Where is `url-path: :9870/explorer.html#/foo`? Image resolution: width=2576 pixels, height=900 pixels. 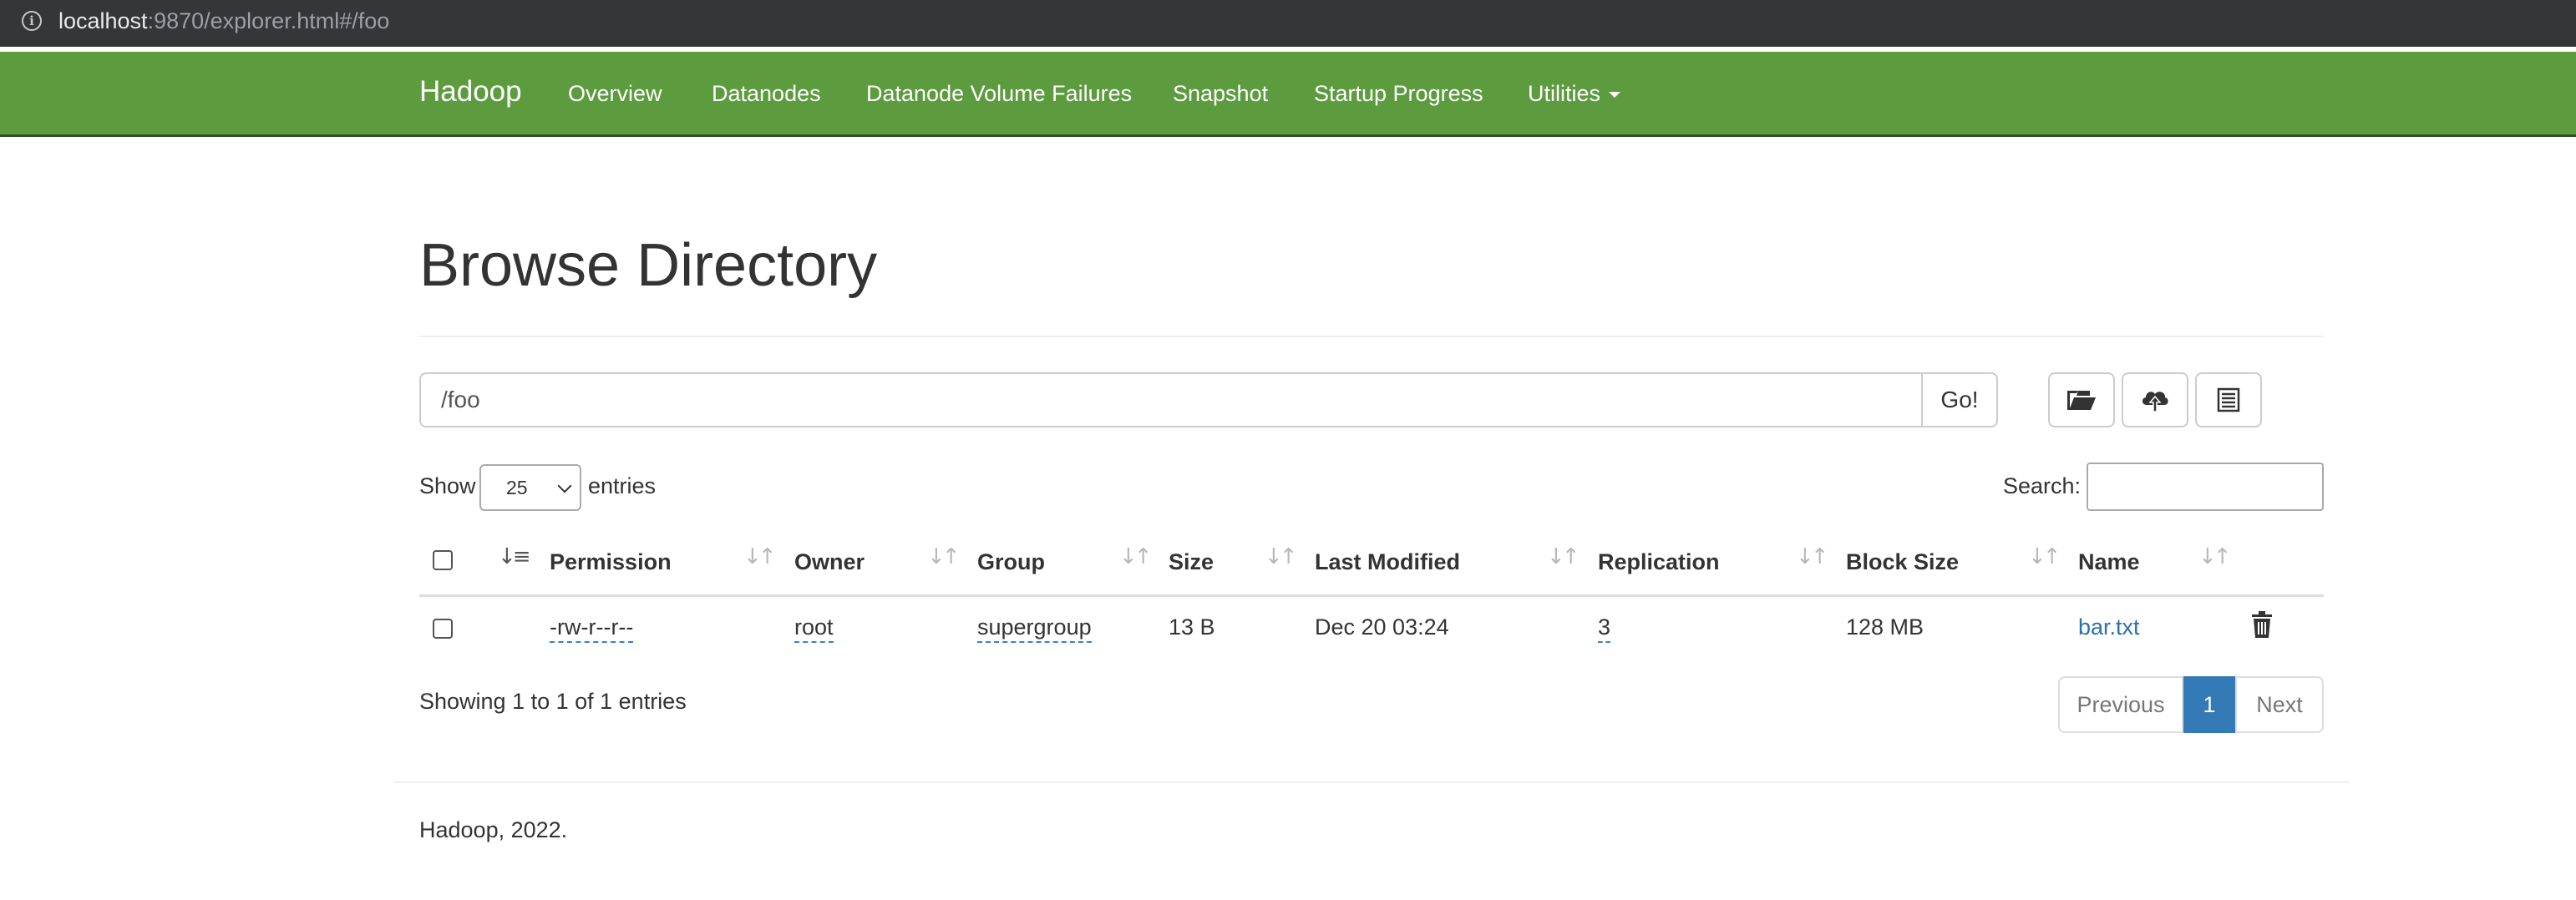 url-path: :9870/explorer.html#/foo is located at coordinates (268, 20).